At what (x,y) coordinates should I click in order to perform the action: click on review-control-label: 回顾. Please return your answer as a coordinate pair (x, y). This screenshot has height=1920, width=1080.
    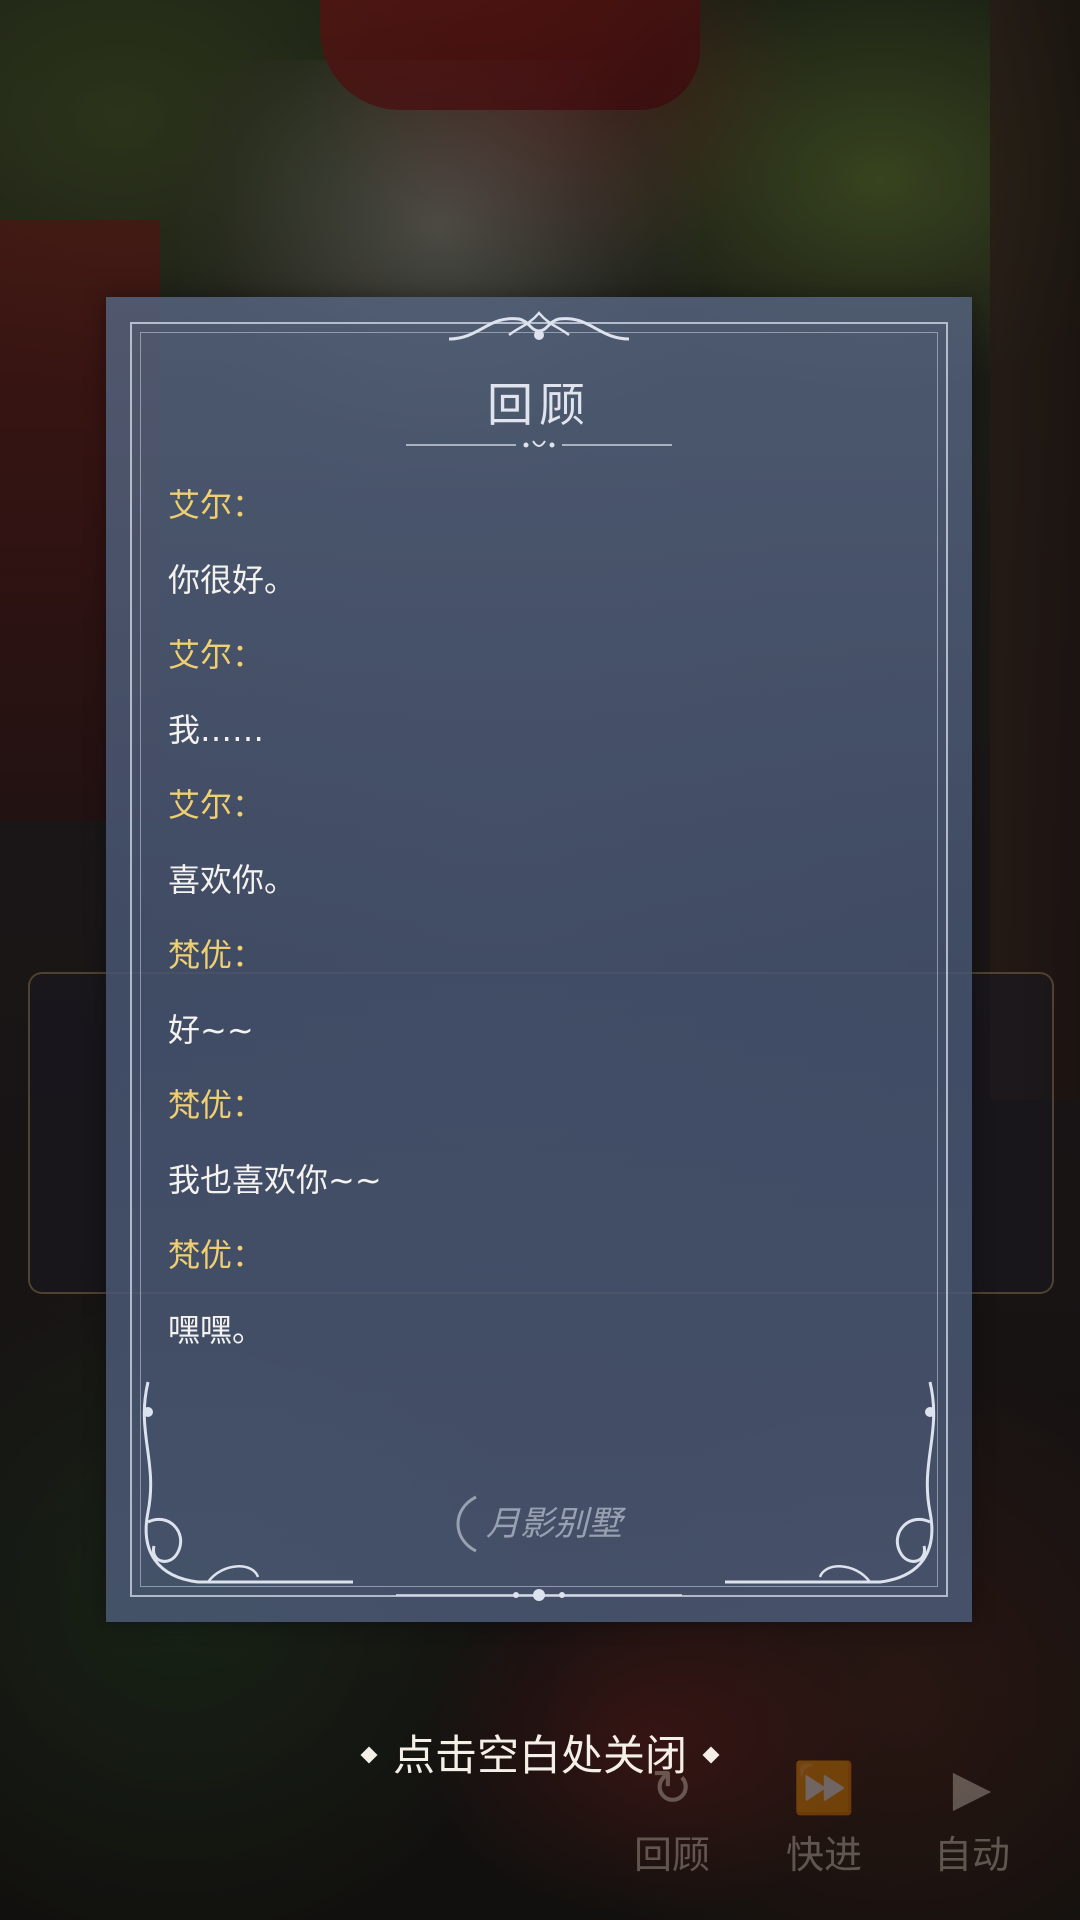
    Looking at the image, I should click on (672, 1855).